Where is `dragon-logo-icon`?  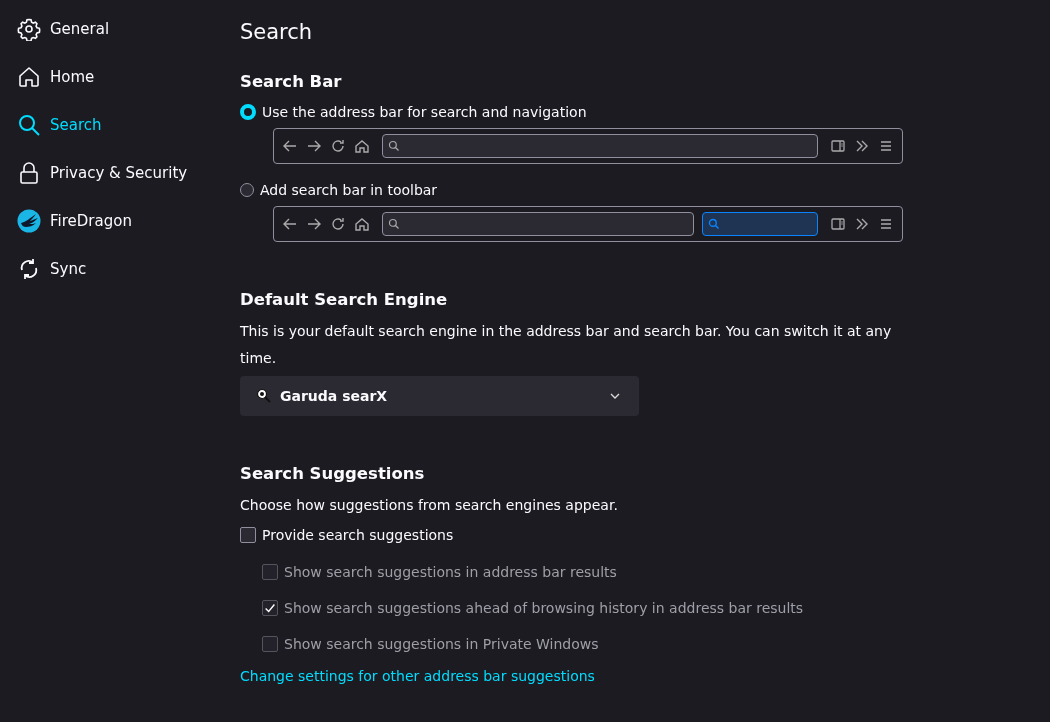
dragon-logo-icon is located at coordinates (29, 221).